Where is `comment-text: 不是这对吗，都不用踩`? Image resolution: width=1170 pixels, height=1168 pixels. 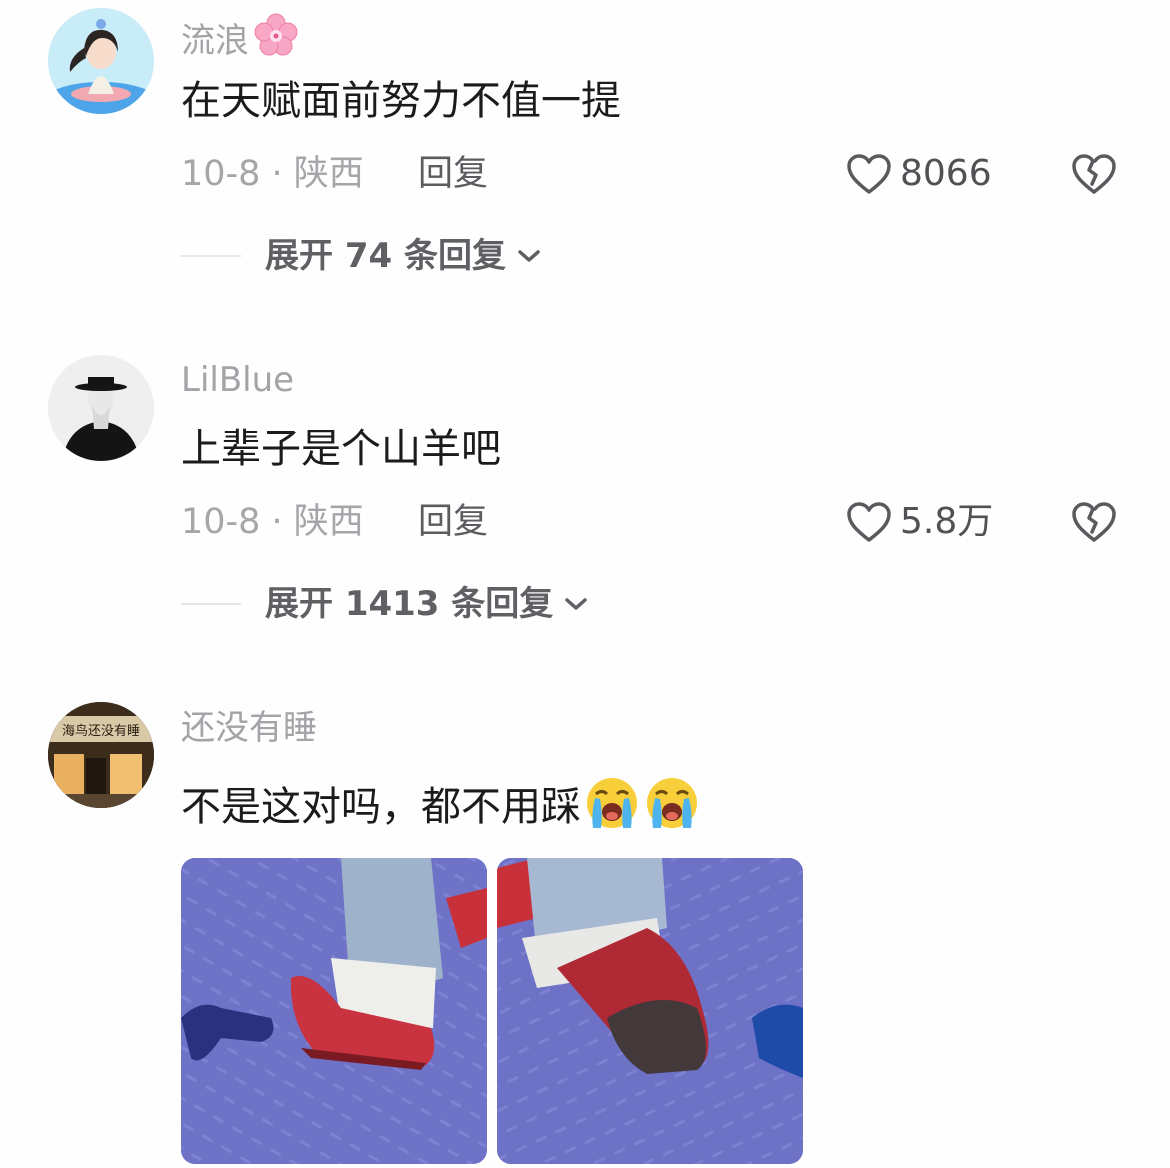 comment-text: 不是这对吗，都不用踩 is located at coordinates (441, 807).